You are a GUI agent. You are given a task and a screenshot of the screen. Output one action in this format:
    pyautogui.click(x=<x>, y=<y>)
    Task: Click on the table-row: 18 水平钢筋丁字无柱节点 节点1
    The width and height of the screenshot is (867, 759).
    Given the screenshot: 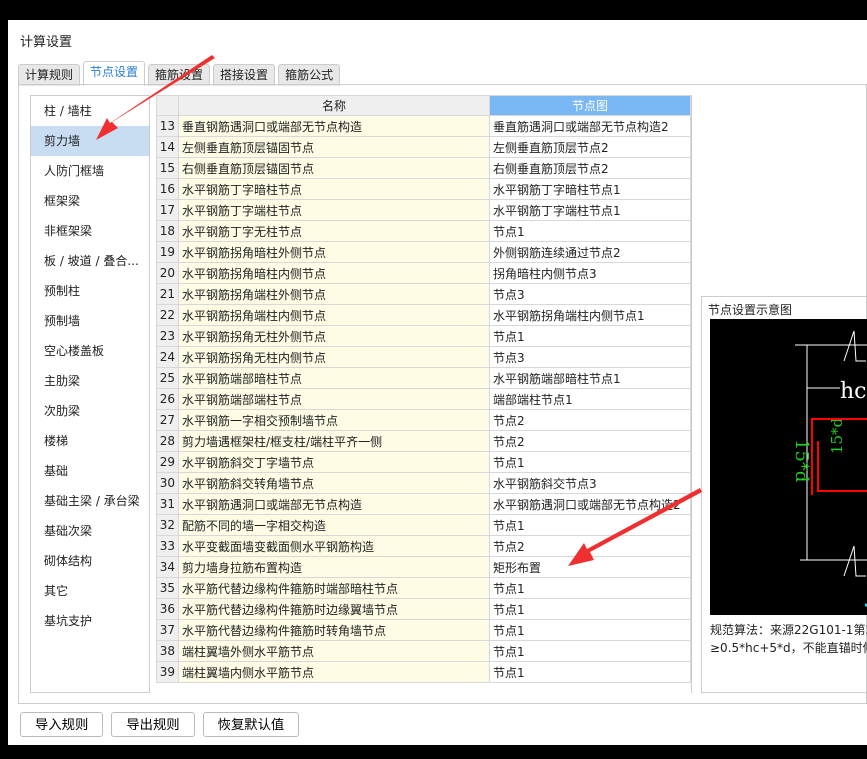 What is the action you would take?
    pyautogui.click(x=423, y=231)
    